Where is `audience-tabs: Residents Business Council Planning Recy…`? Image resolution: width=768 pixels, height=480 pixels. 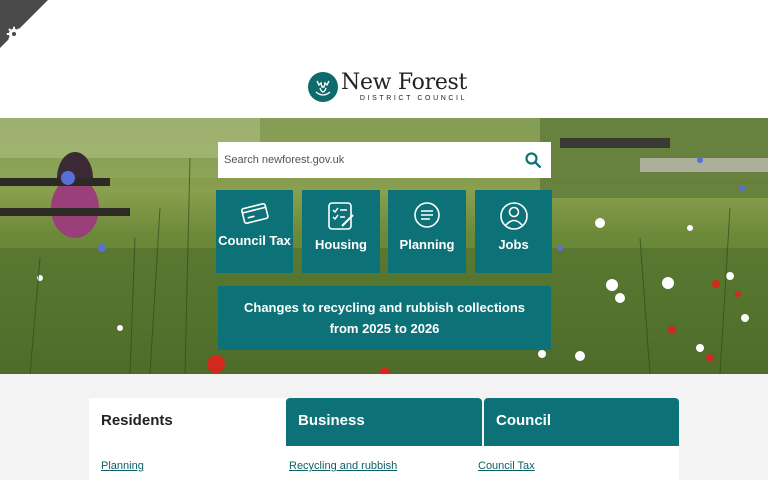 audience-tabs: Residents Business Council Planning Recy… is located at coordinates (384, 439).